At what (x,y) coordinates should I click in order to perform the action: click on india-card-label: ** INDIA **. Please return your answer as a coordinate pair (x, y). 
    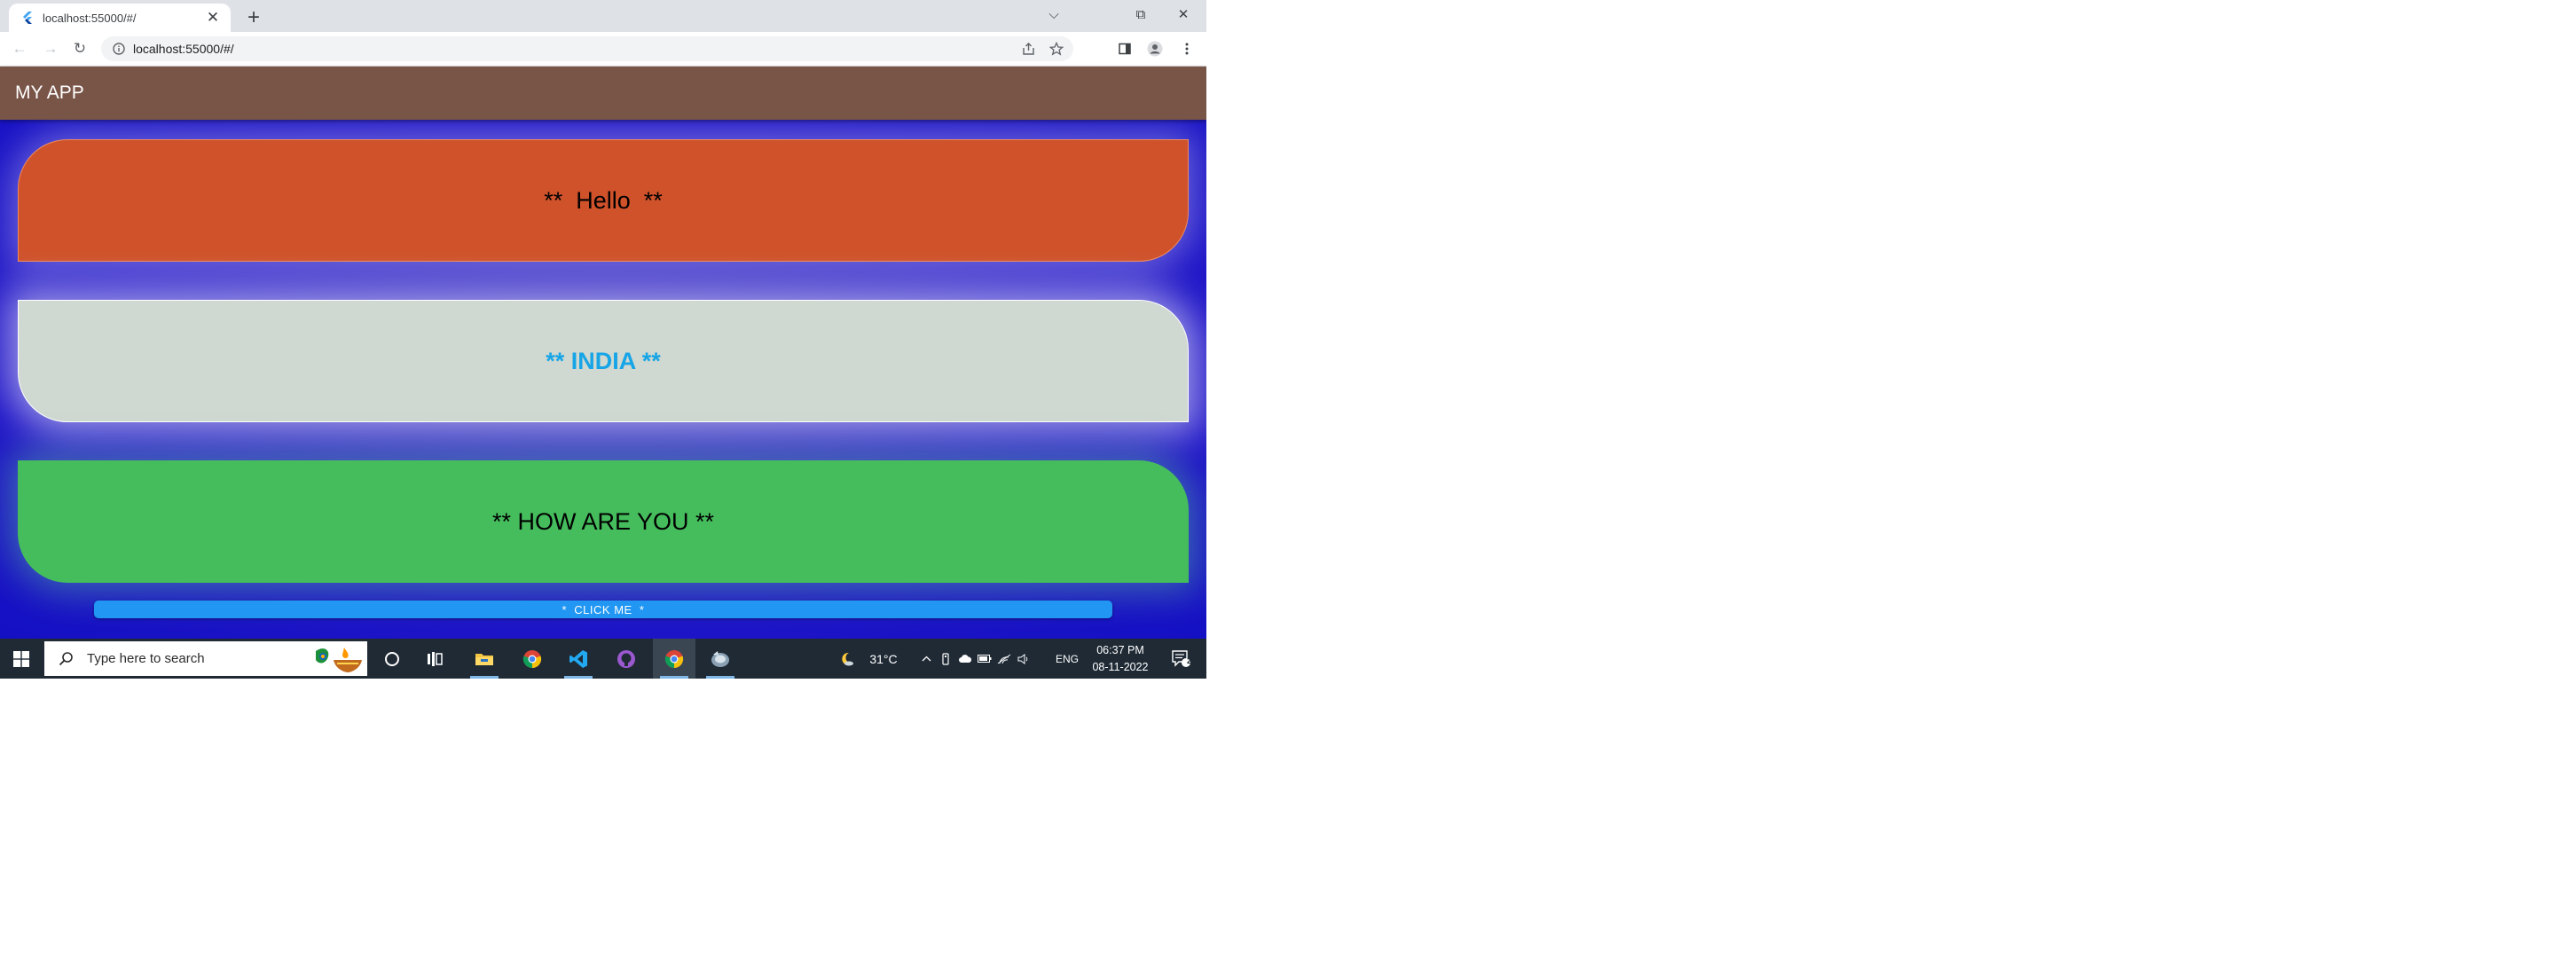
    Looking at the image, I should click on (603, 361).